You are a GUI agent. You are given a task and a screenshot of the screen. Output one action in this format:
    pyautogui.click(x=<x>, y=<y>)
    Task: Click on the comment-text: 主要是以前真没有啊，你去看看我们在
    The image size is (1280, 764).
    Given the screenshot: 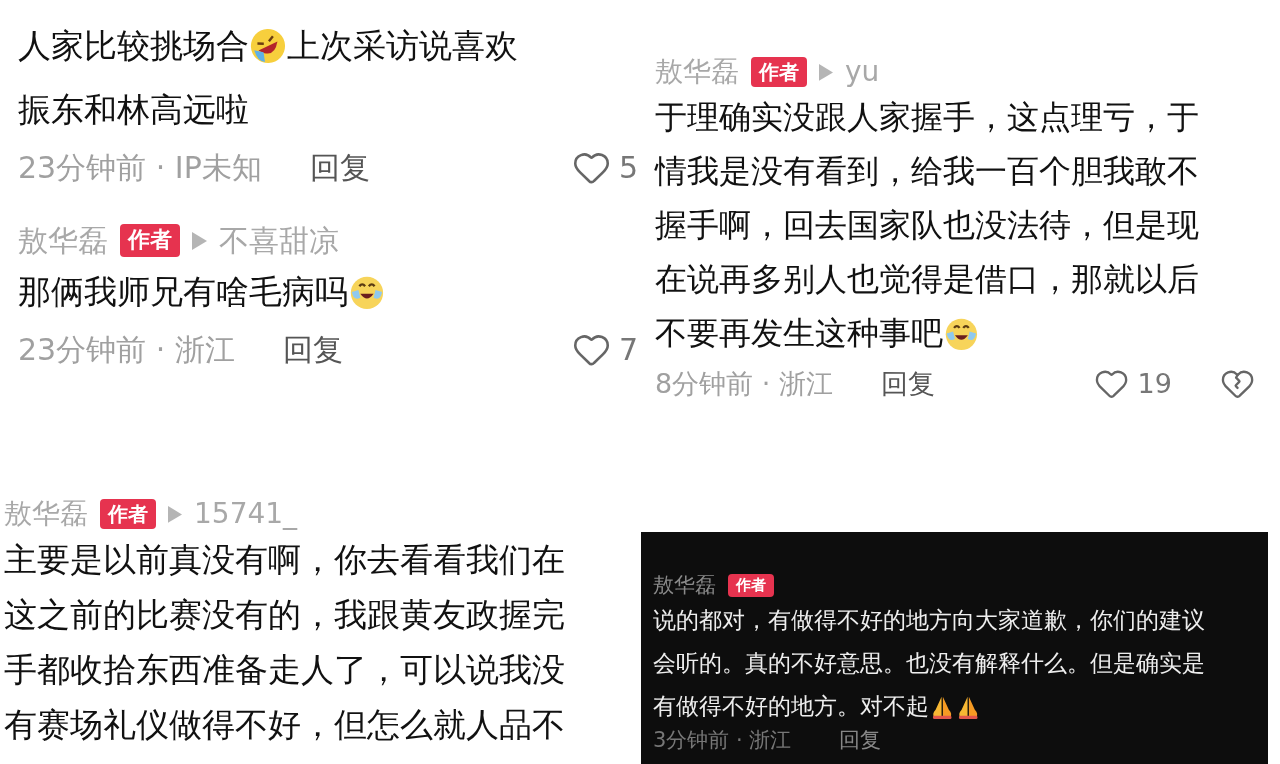 What is the action you would take?
    pyautogui.click(x=284, y=560)
    